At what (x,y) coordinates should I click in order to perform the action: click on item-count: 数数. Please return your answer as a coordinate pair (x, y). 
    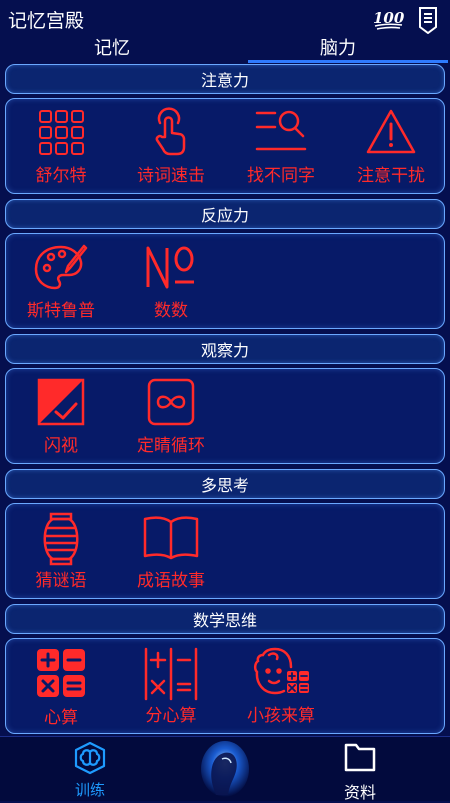
    Looking at the image, I should click on (171, 282).